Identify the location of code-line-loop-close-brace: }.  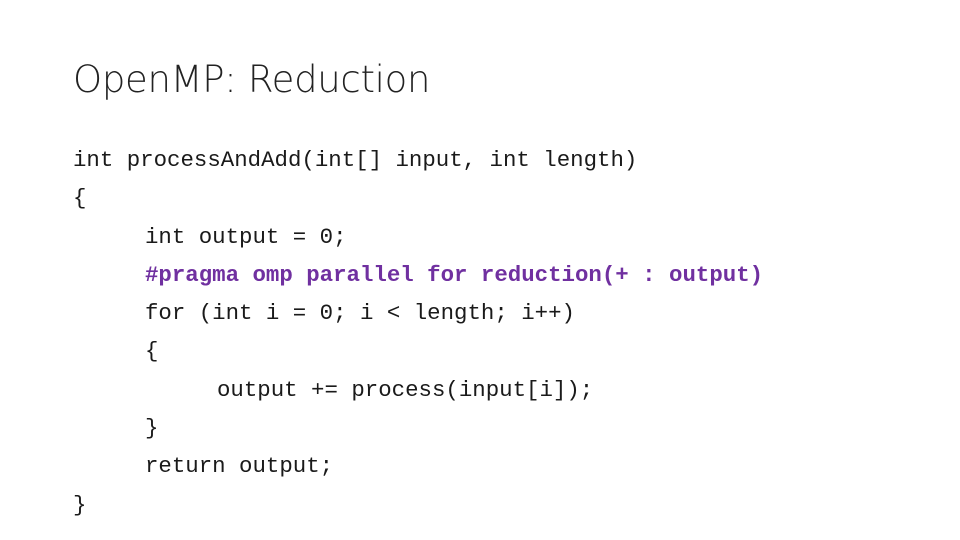
(152, 428).